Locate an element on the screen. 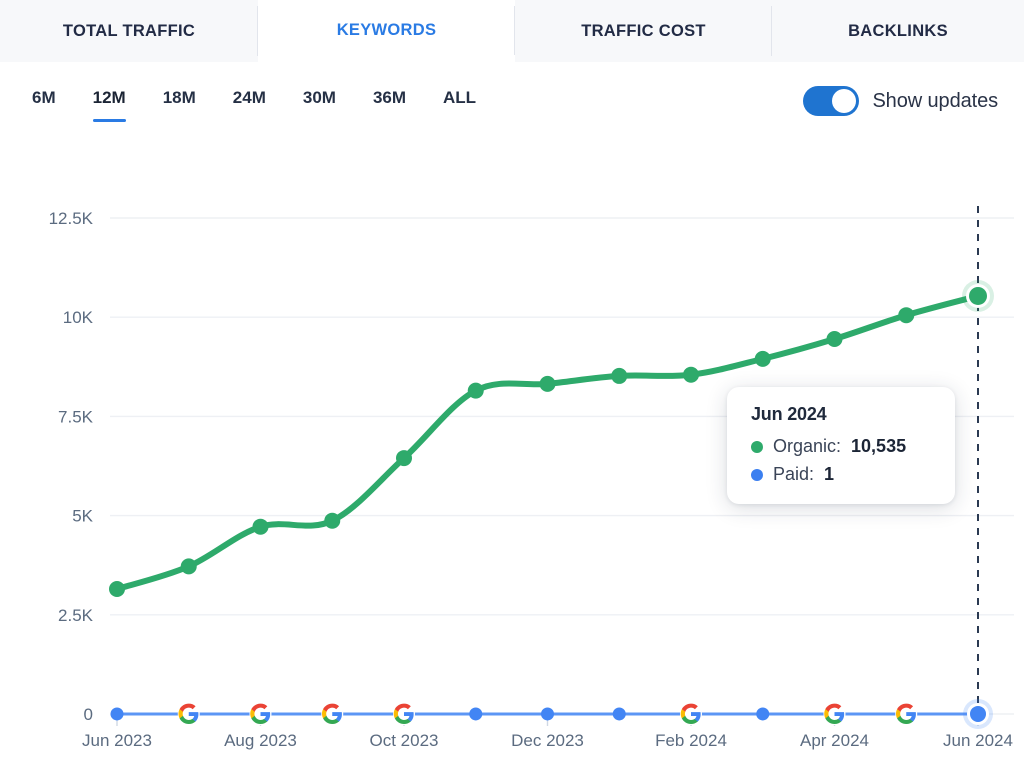 This screenshot has height=777, width=1024. x-axis-tick-label: Aug 2023 is located at coordinates (260, 740).